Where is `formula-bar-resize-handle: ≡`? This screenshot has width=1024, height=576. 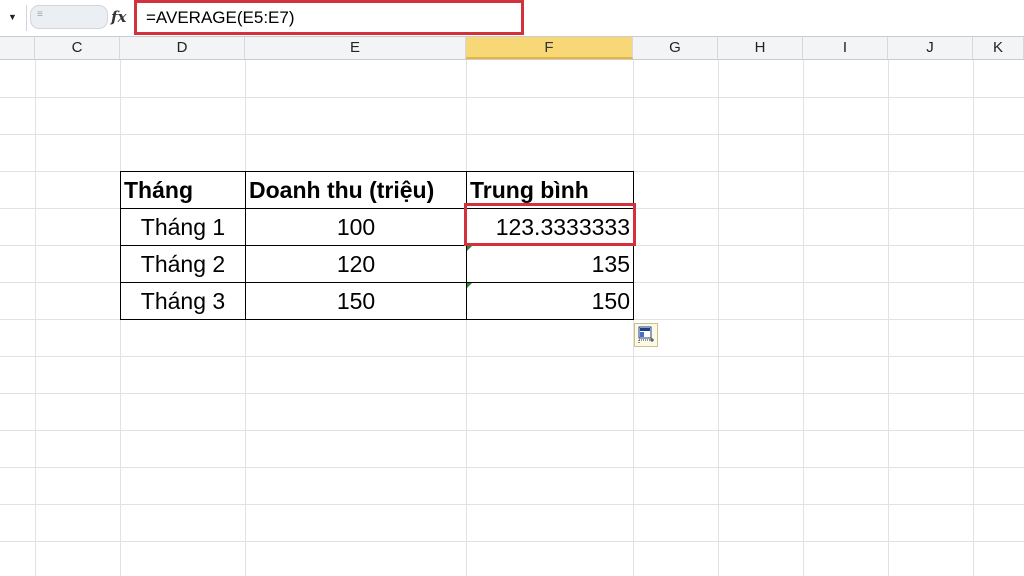 formula-bar-resize-handle: ≡ is located at coordinates (69, 17).